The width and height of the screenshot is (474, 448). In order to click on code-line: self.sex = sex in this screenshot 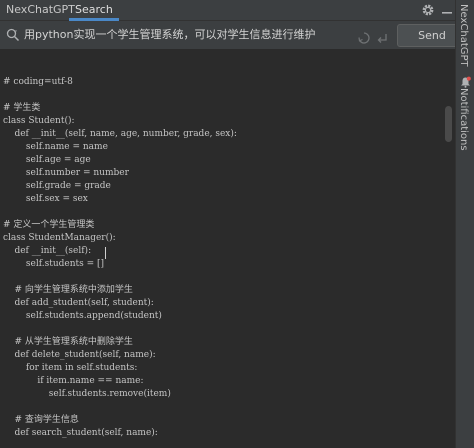, I will do `click(45, 199)`.